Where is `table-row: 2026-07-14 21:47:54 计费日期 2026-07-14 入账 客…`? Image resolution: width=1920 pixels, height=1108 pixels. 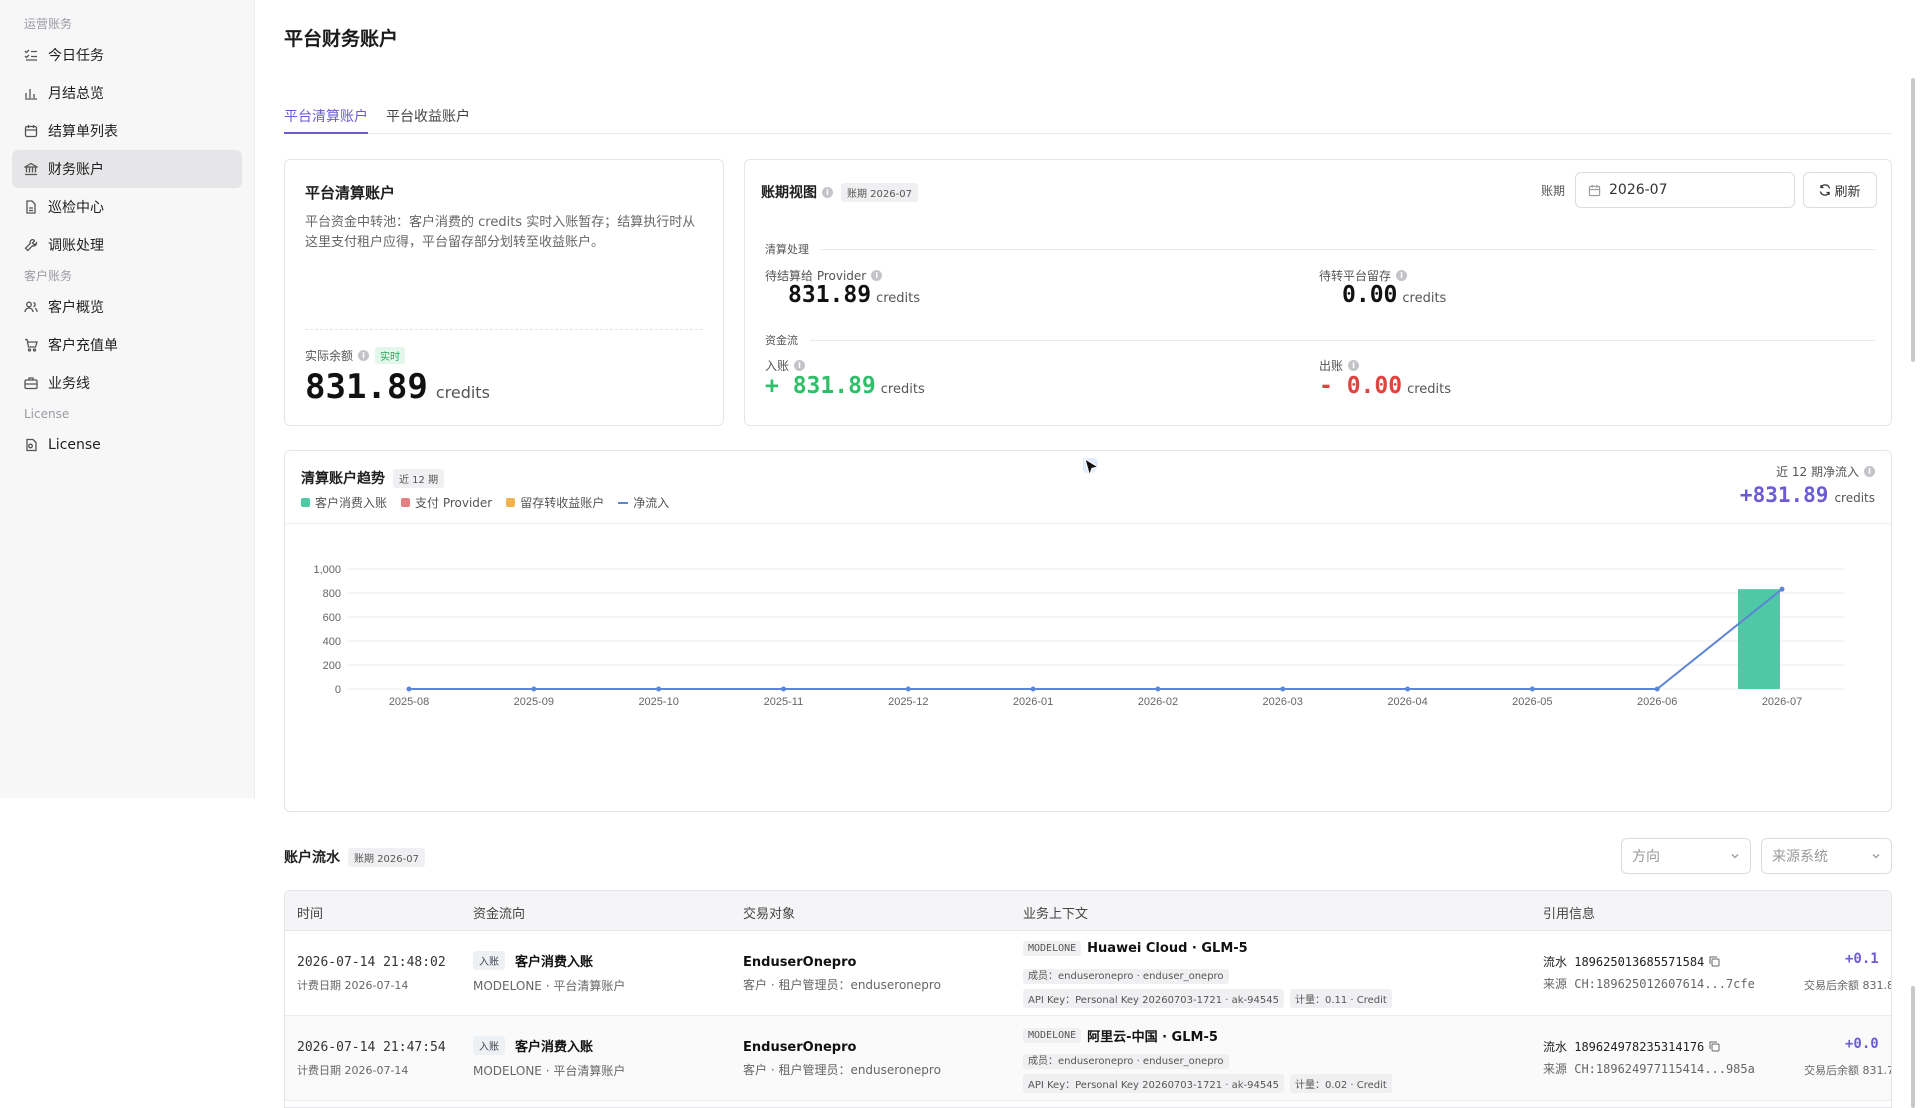
table-row: 2026-07-14 21:47:54 计费日期 2026-07-14 入账 客… is located at coordinates (1088, 1058).